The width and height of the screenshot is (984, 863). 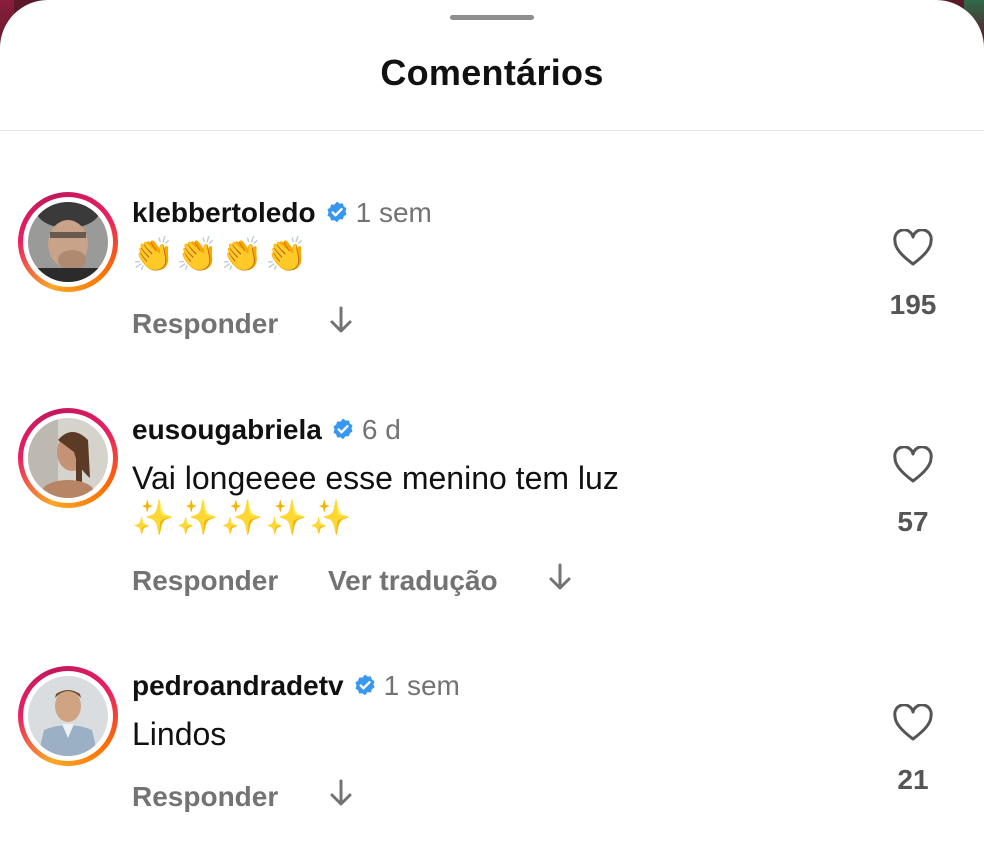 I want to click on comment-header: klebbertoledo 1 sem, so click(x=282, y=215).